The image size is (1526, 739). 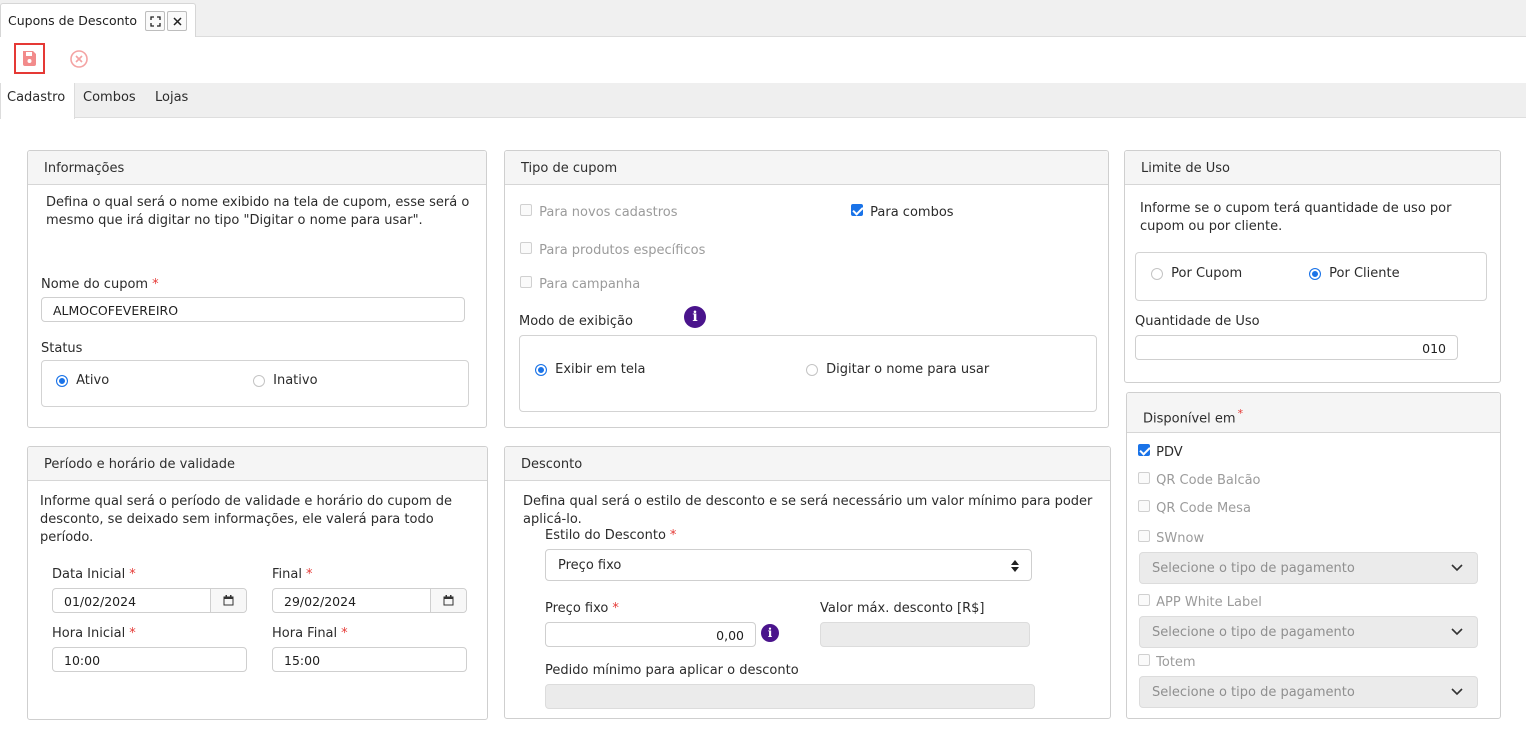 I want to click on totem-payment-select: Selecione o tipo de pagamento, so click(x=1308, y=692).